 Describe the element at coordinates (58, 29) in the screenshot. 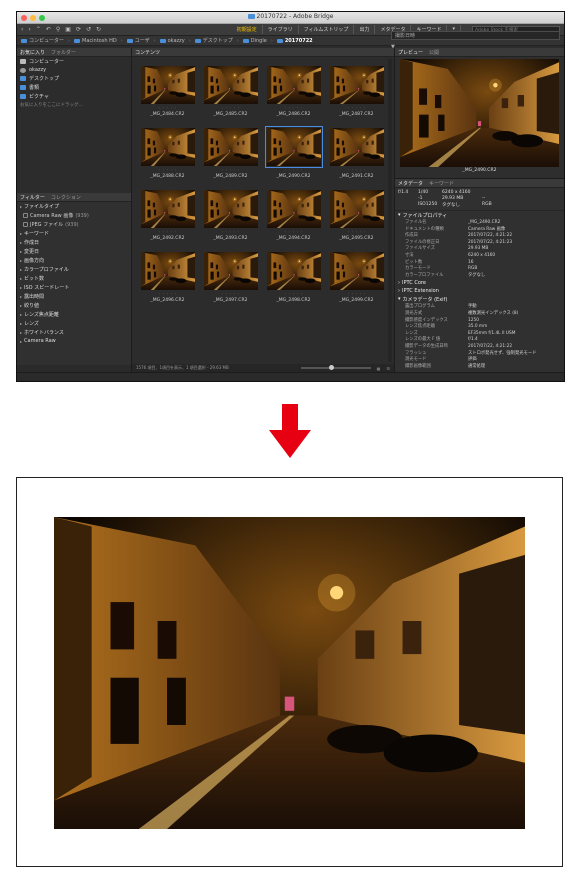

I see `get-photos-icon: ⚲` at that location.